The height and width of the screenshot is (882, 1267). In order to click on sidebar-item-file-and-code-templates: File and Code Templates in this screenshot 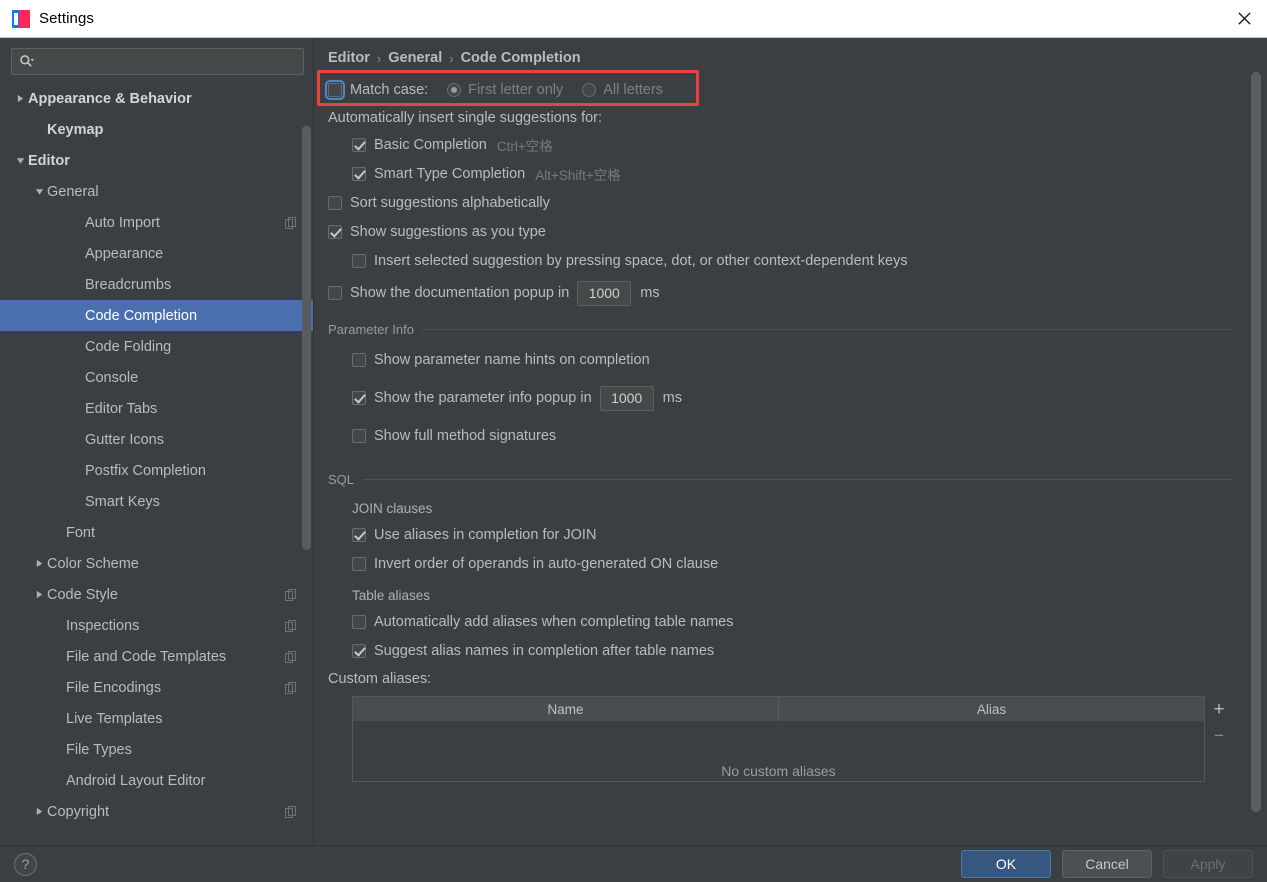, I will do `click(156, 656)`.